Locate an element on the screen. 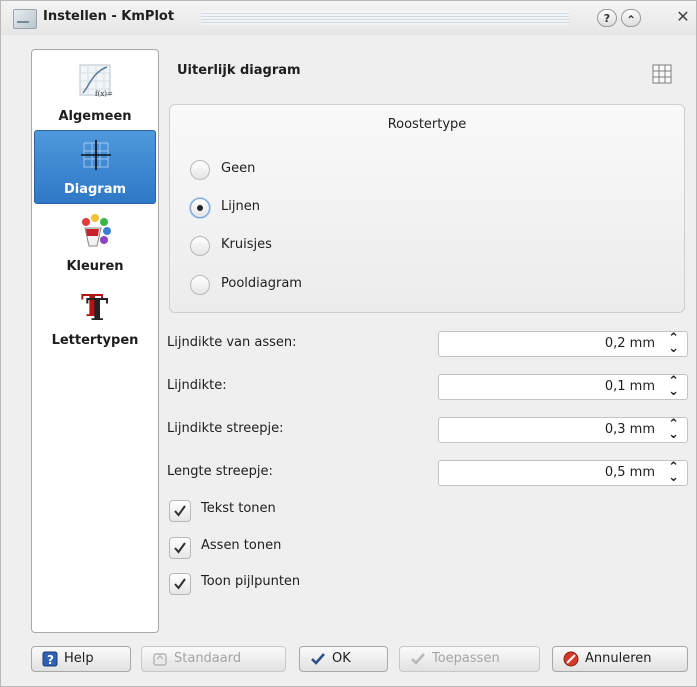  show-arrows-checkbox is located at coordinates (180, 584).